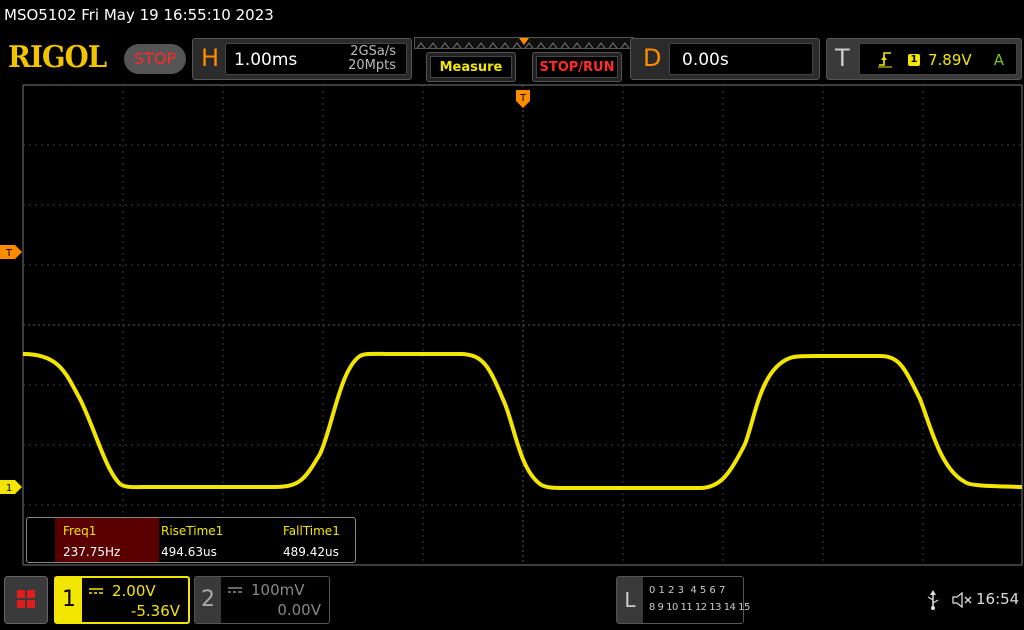 This screenshot has width=1024, height=630. Describe the element at coordinates (57, 57) in the screenshot. I see `rigol-logo: RIGOL` at that location.